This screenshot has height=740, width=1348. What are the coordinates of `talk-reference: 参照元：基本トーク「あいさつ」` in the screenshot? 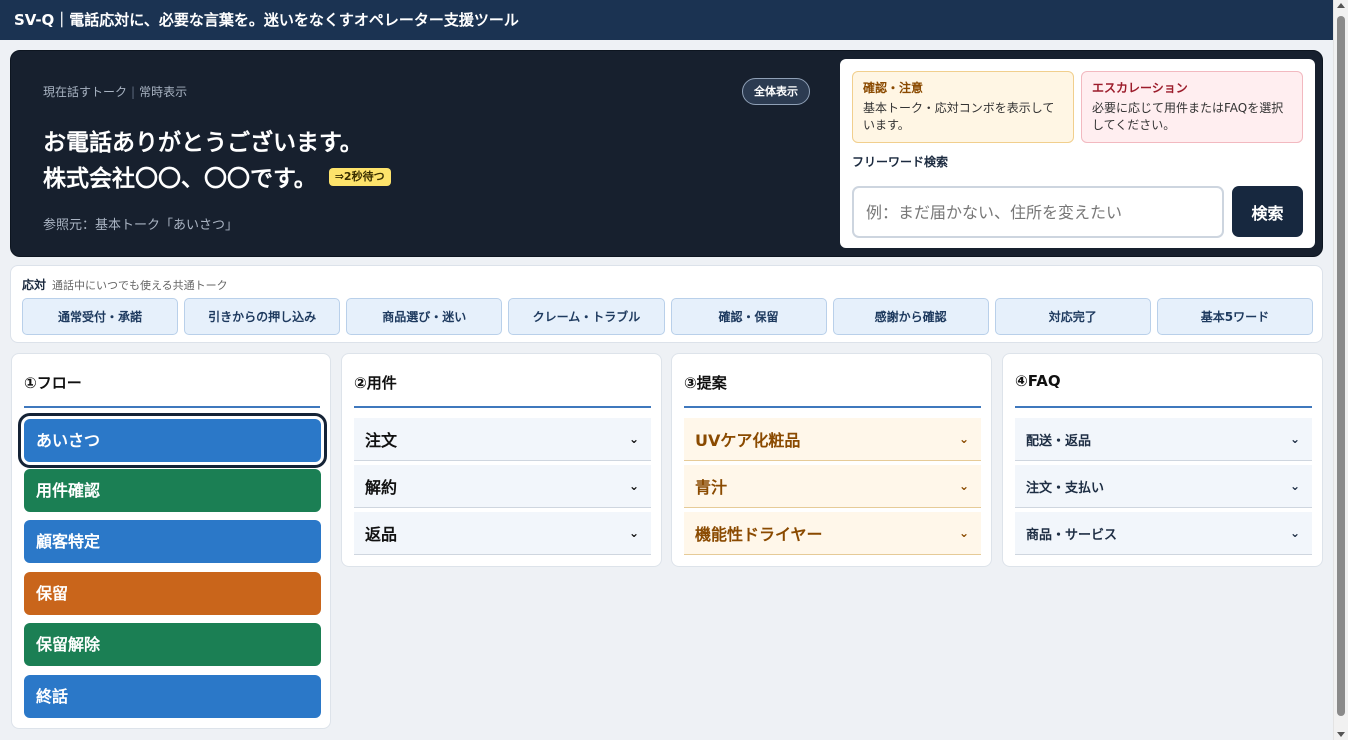 It's located at (141, 225).